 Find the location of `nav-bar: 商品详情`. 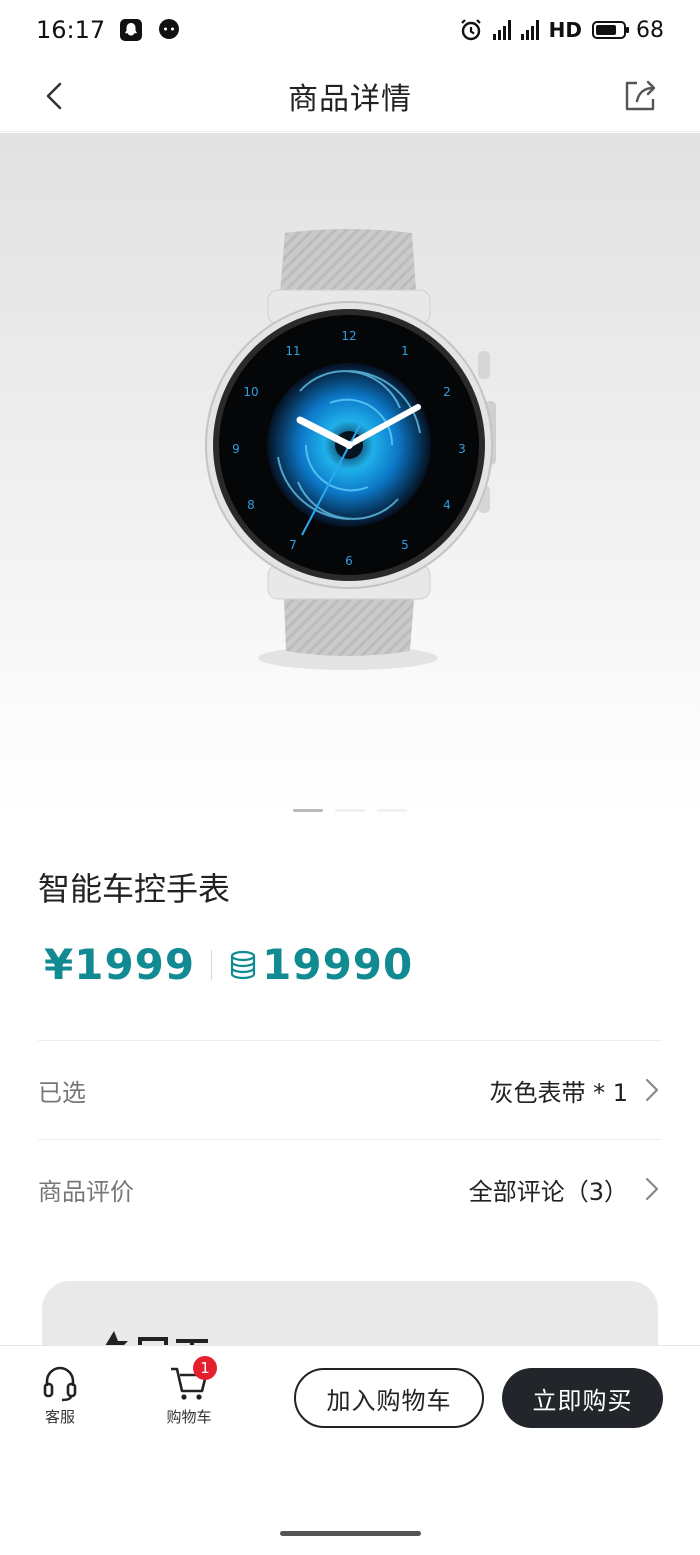

nav-bar: 商品详情 is located at coordinates (350, 96).